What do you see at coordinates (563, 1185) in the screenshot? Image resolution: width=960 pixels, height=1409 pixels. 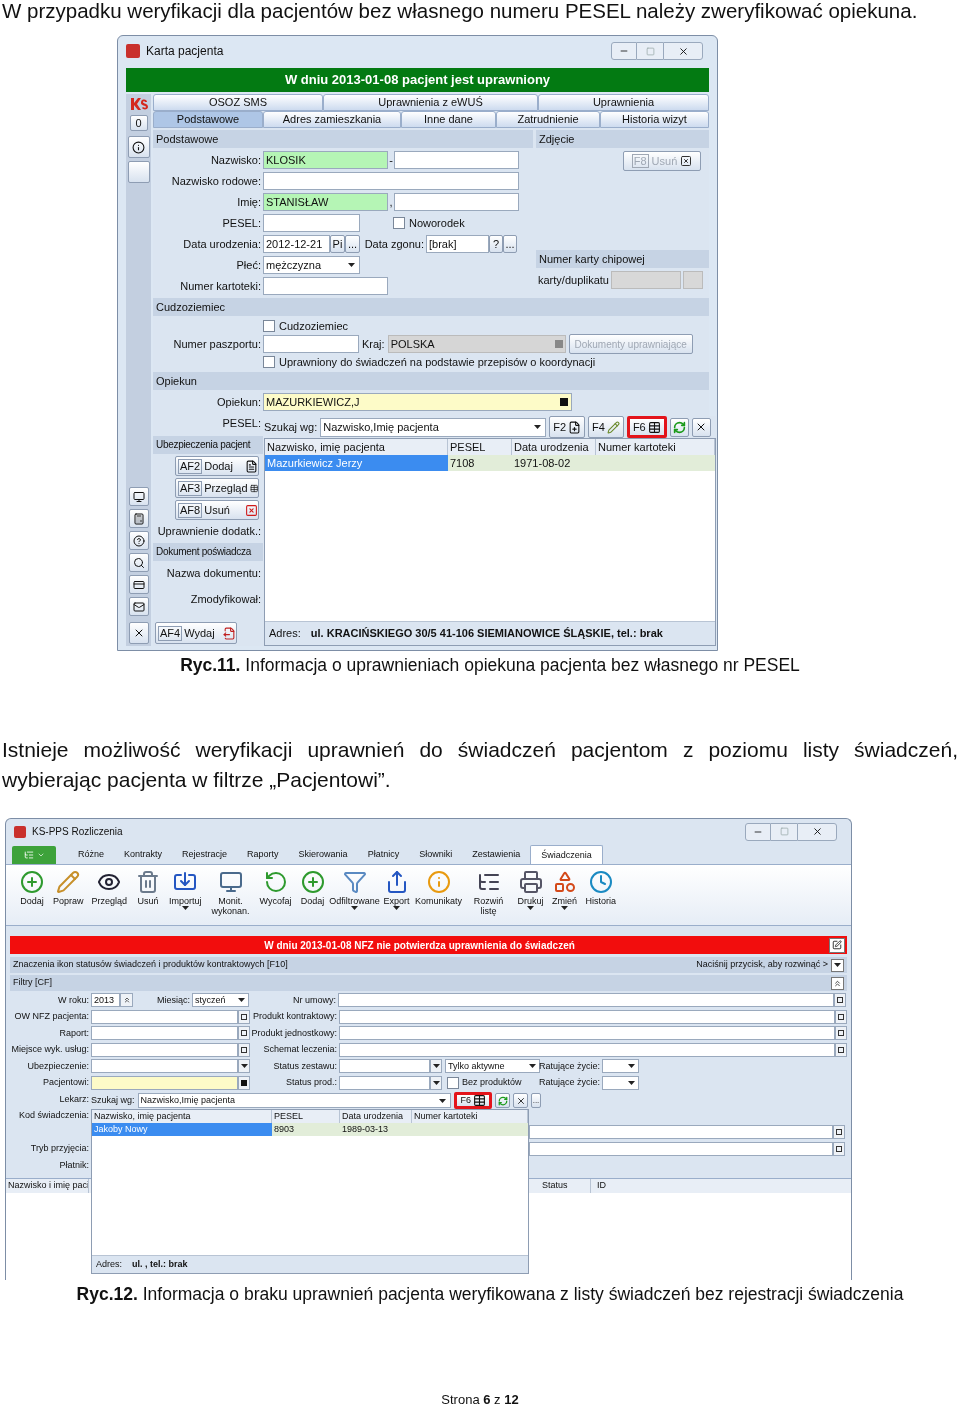 I see `column-header: Status` at bounding box center [563, 1185].